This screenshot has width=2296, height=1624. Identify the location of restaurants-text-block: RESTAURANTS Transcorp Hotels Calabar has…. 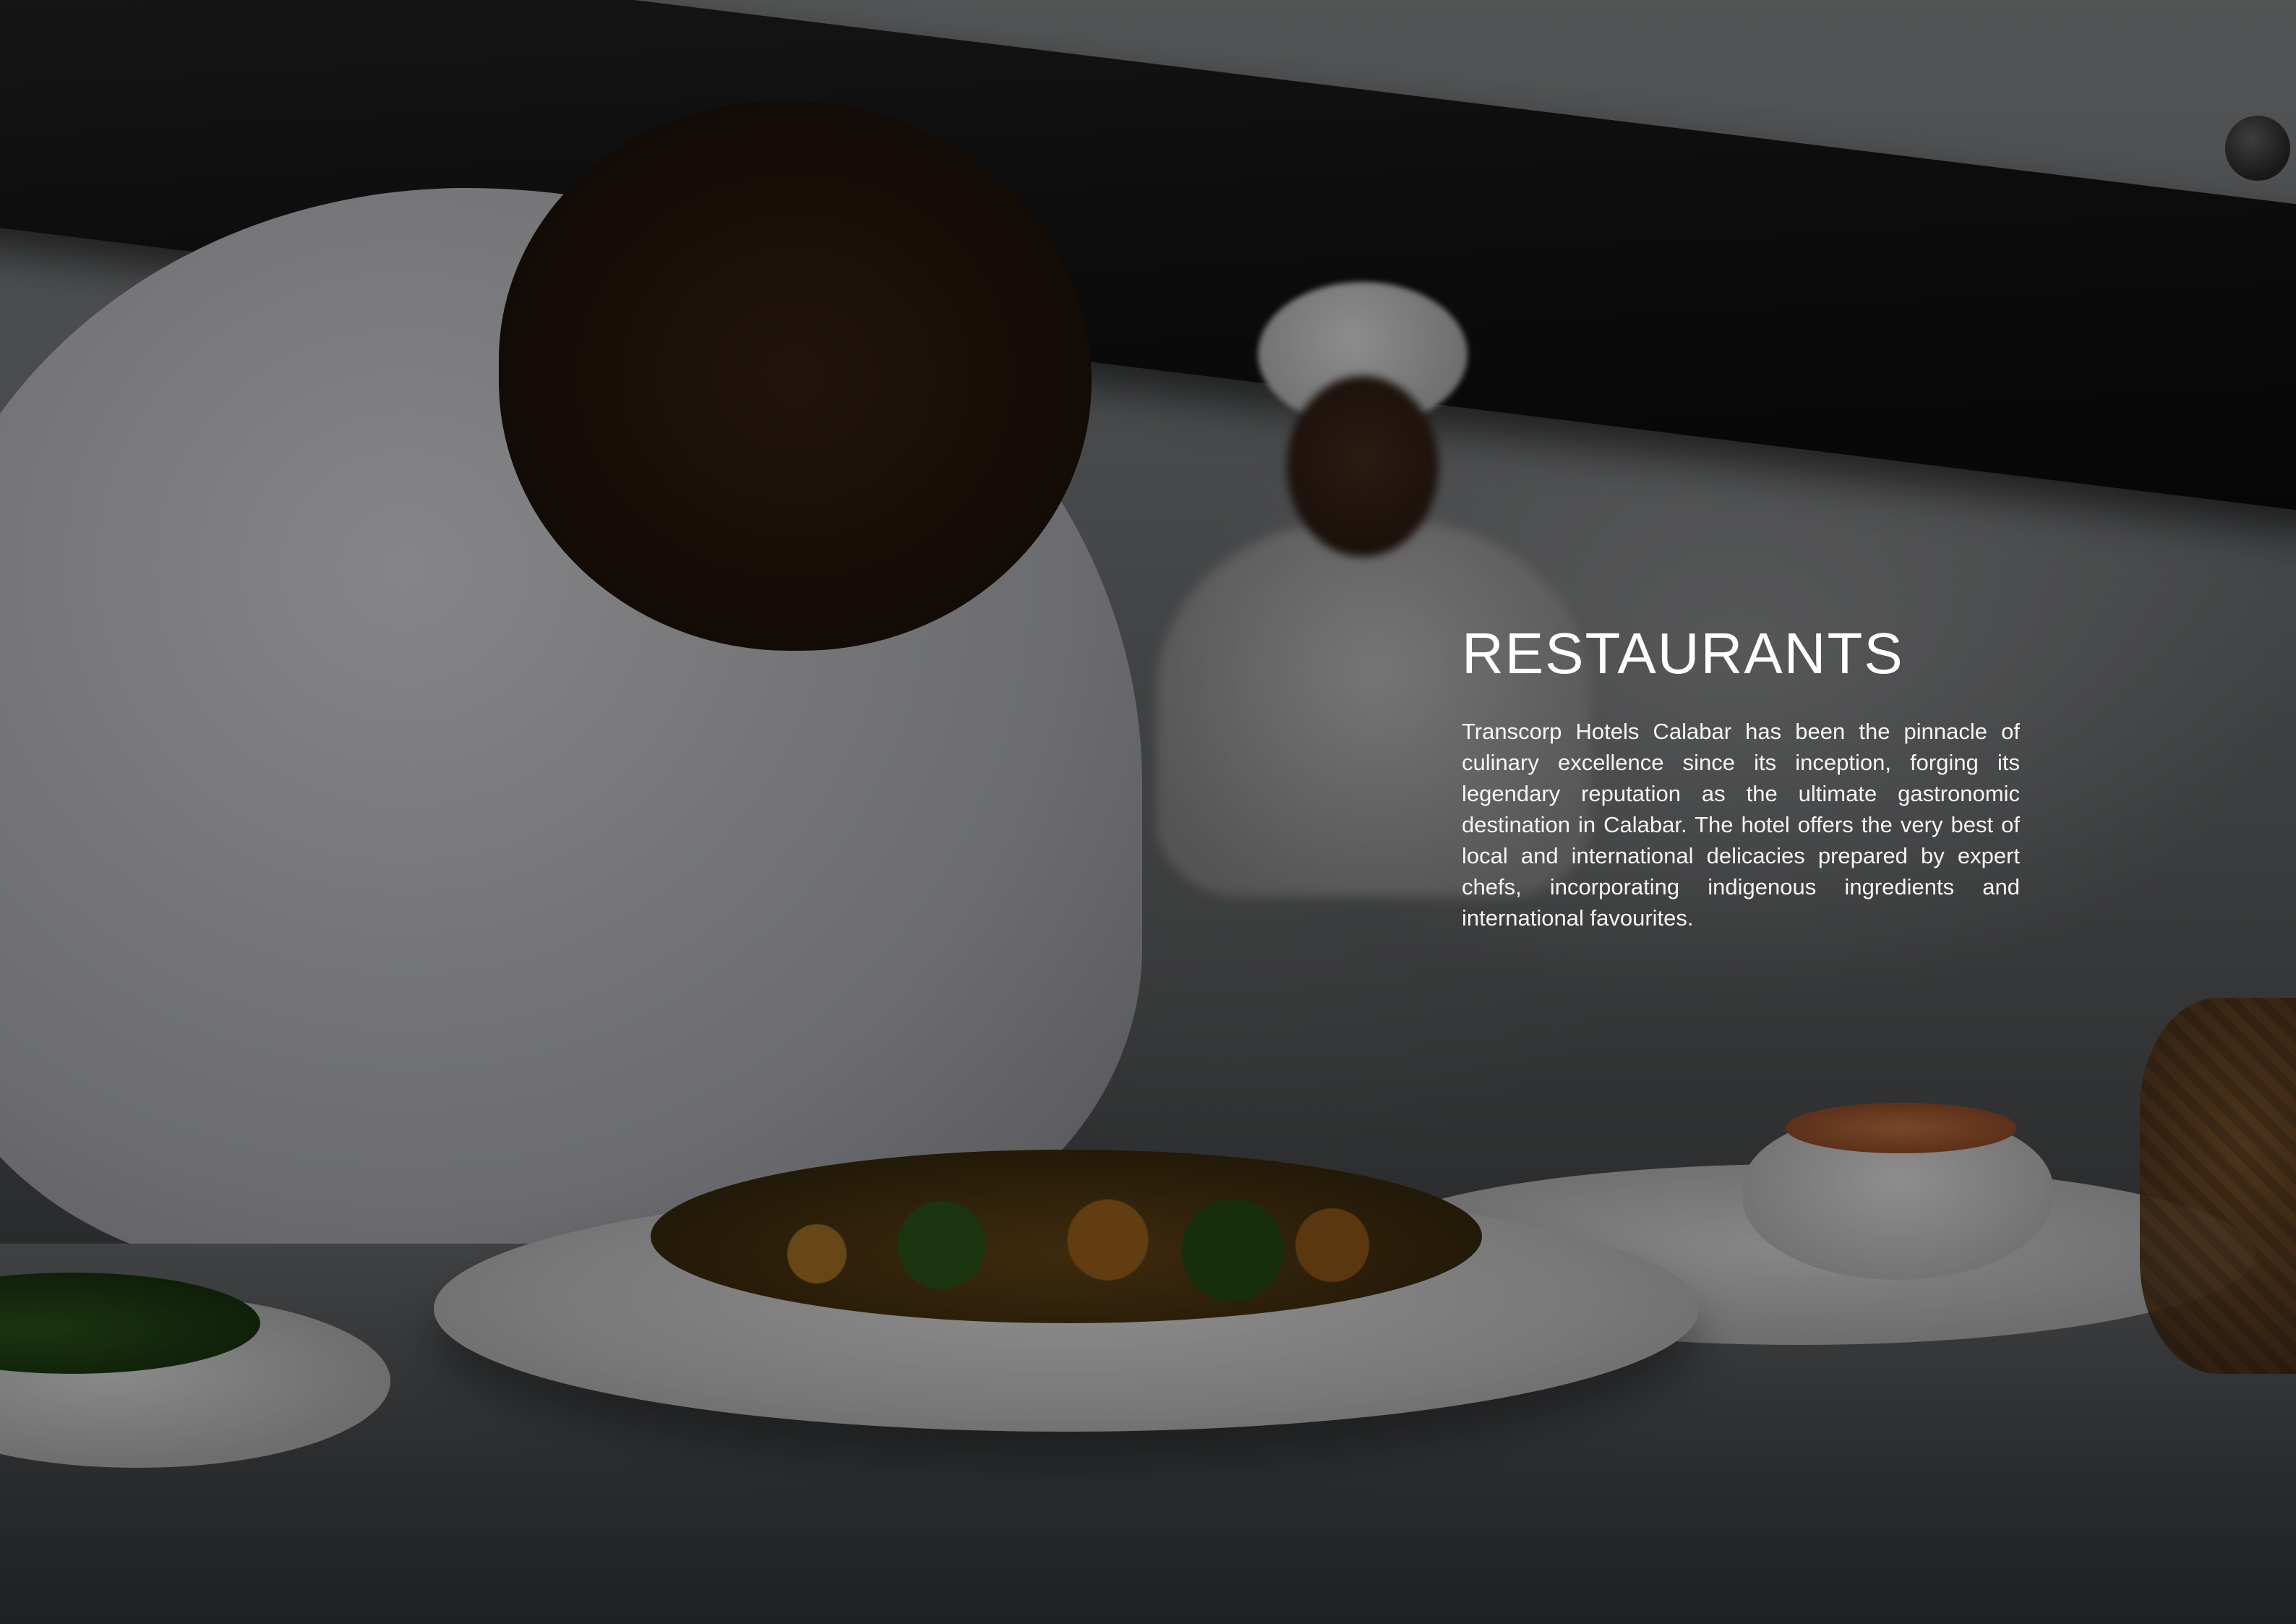
(1741, 778).